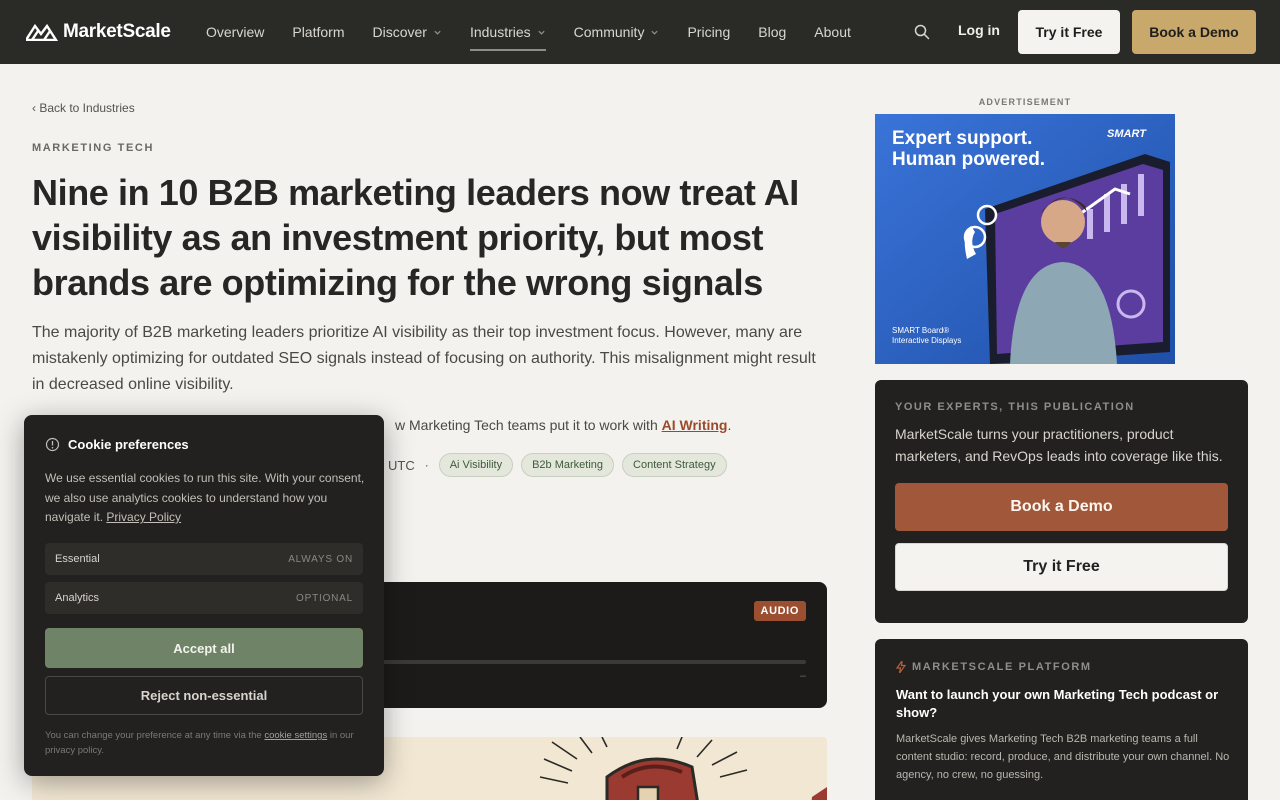  Describe the element at coordinates (324, 598) in the screenshot. I see `analytics-status: OPTIONAL` at that location.